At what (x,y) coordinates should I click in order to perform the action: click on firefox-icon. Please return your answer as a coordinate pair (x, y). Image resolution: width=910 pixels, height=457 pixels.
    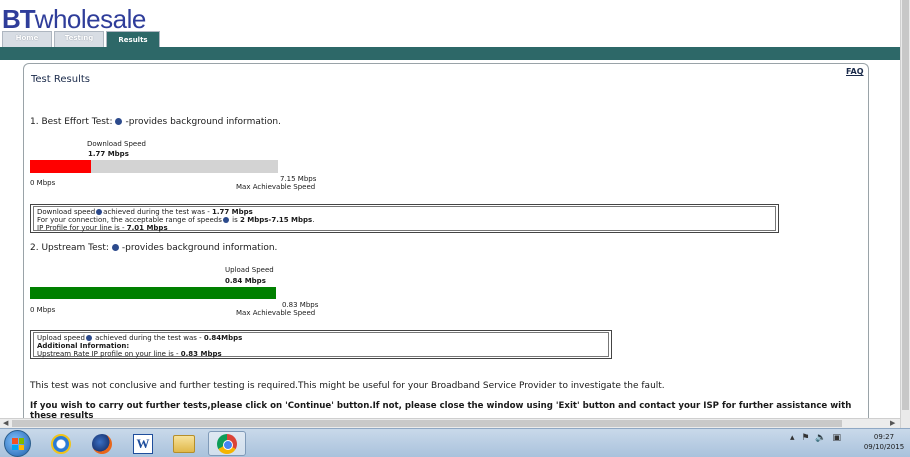
    Looking at the image, I should click on (102, 443).